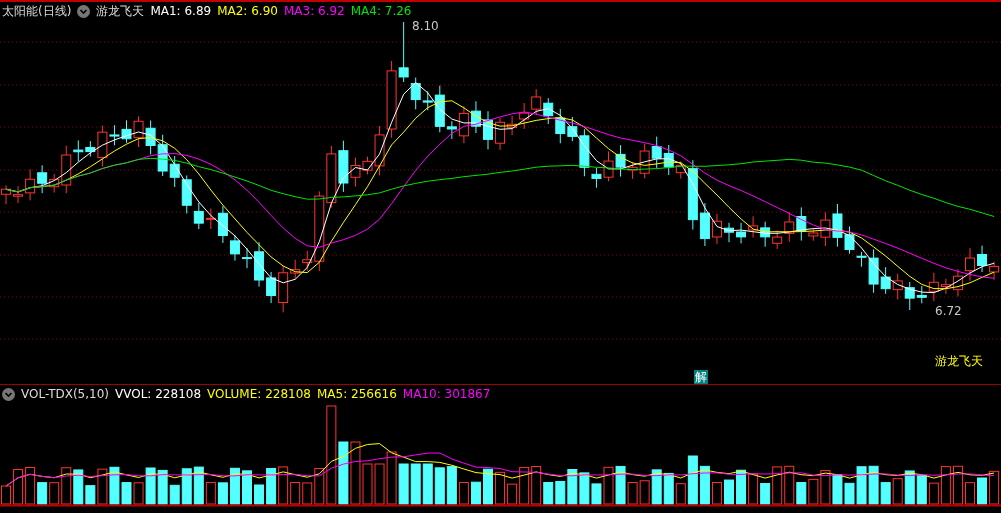  I want to click on signal-badge: 解, so click(701, 377).